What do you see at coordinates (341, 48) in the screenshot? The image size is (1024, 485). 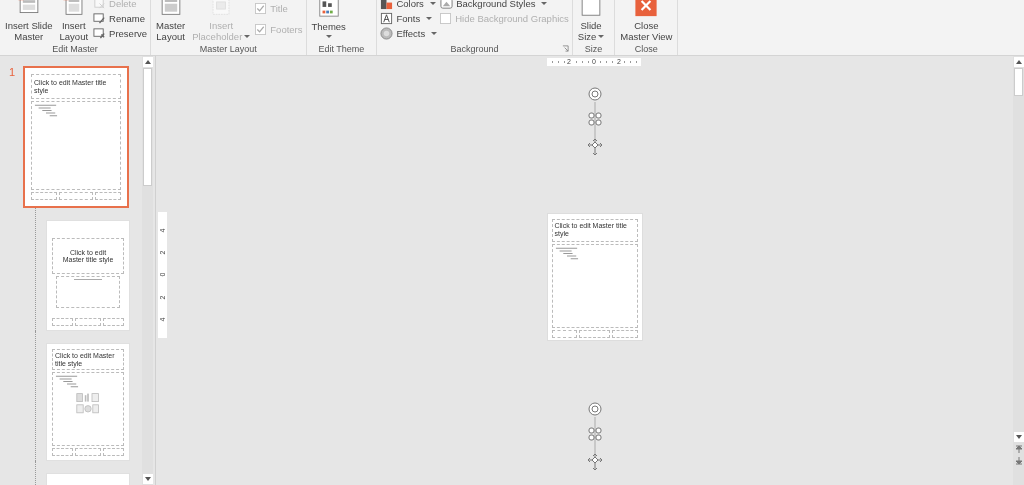 I see `group-label: Edit Theme` at bounding box center [341, 48].